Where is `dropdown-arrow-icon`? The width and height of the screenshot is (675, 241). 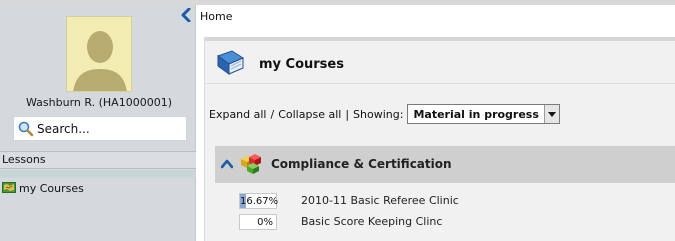 dropdown-arrow-icon is located at coordinates (551, 114).